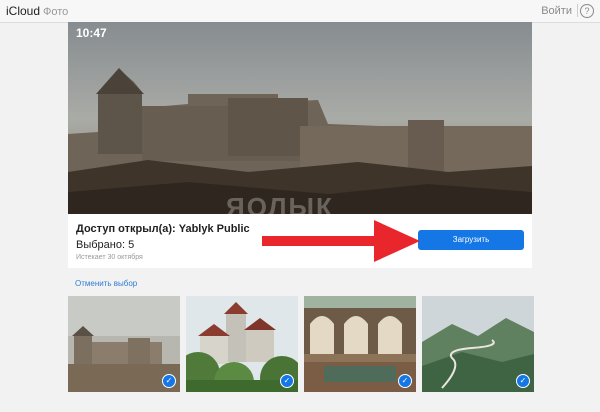 Image resolution: width=600 pixels, height=412 pixels. Describe the element at coordinates (471, 240) in the screenshot. I see `upload-button: Загрузить` at that location.